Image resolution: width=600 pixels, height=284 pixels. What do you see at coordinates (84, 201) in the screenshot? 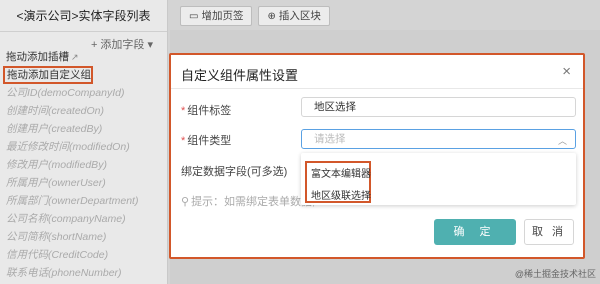
I see `list-item: 所属部门(ownerDepartment)` at bounding box center [84, 201].